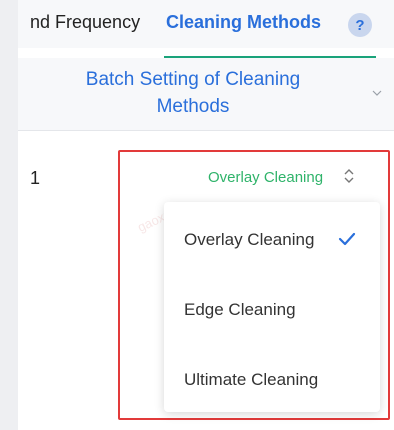 The image size is (394, 430). What do you see at coordinates (265, 177) in the screenshot?
I see `cleaning-method-select: Overlay Cleaning` at bounding box center [265, 177].